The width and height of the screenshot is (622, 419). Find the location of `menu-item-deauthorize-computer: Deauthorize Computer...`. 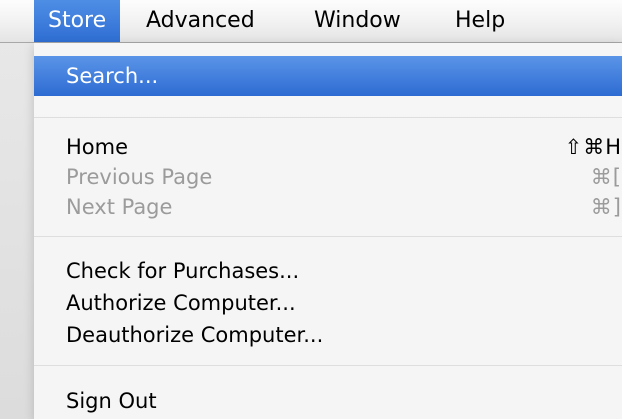

menu-item-deauthorize-computer: Deauthorize Computer... is located at coordinates (328, 335).